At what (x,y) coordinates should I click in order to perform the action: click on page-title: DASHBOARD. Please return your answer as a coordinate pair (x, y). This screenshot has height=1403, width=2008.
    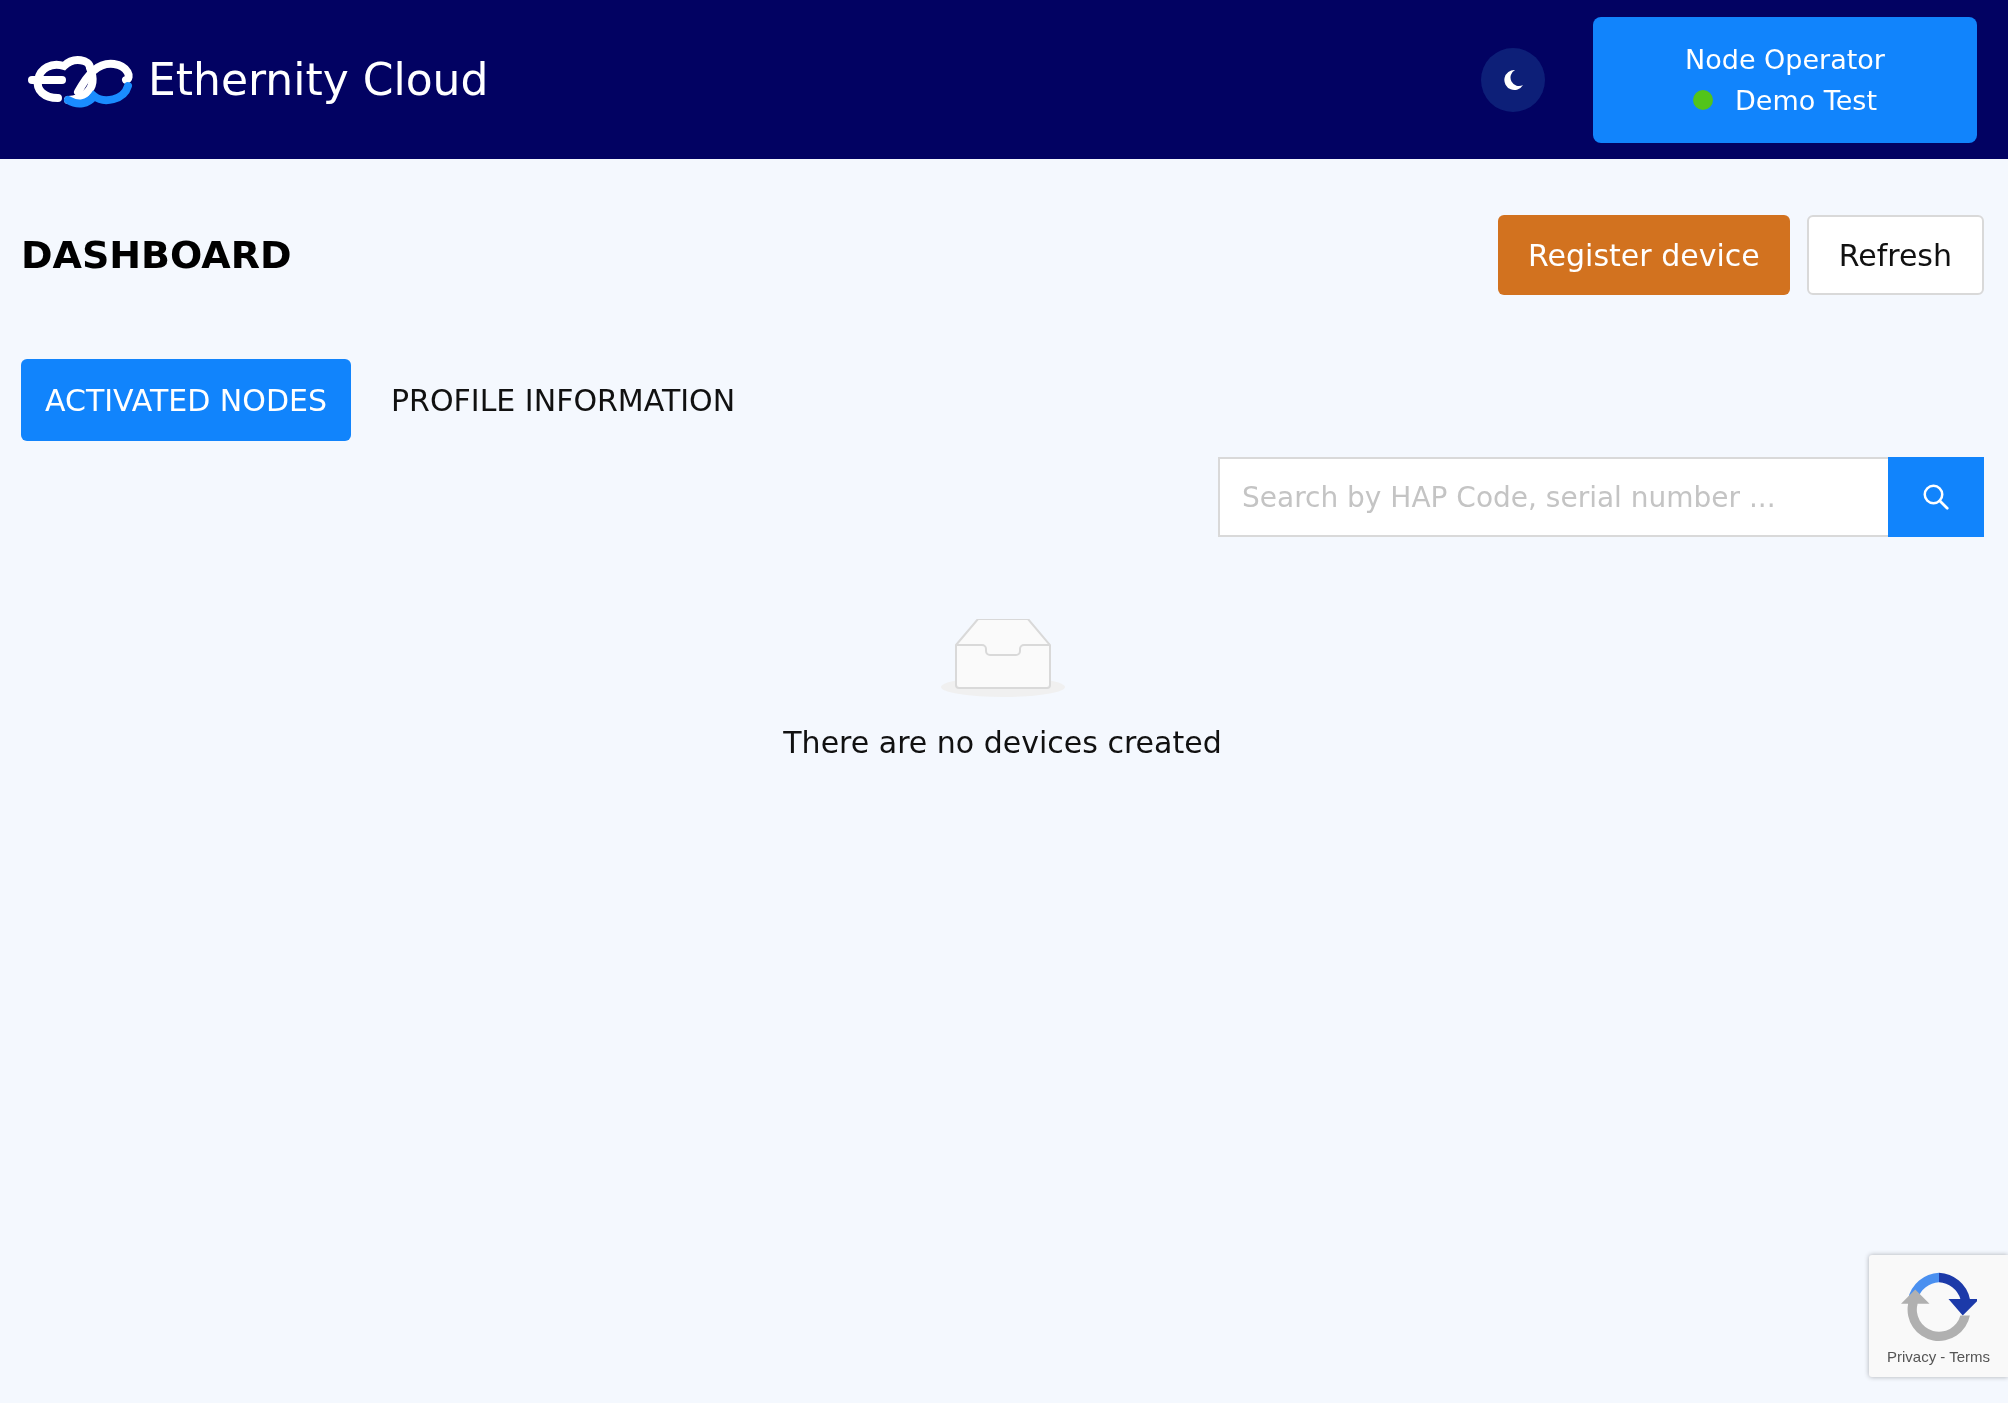
    Looking at the image, I should click on (156, 255).